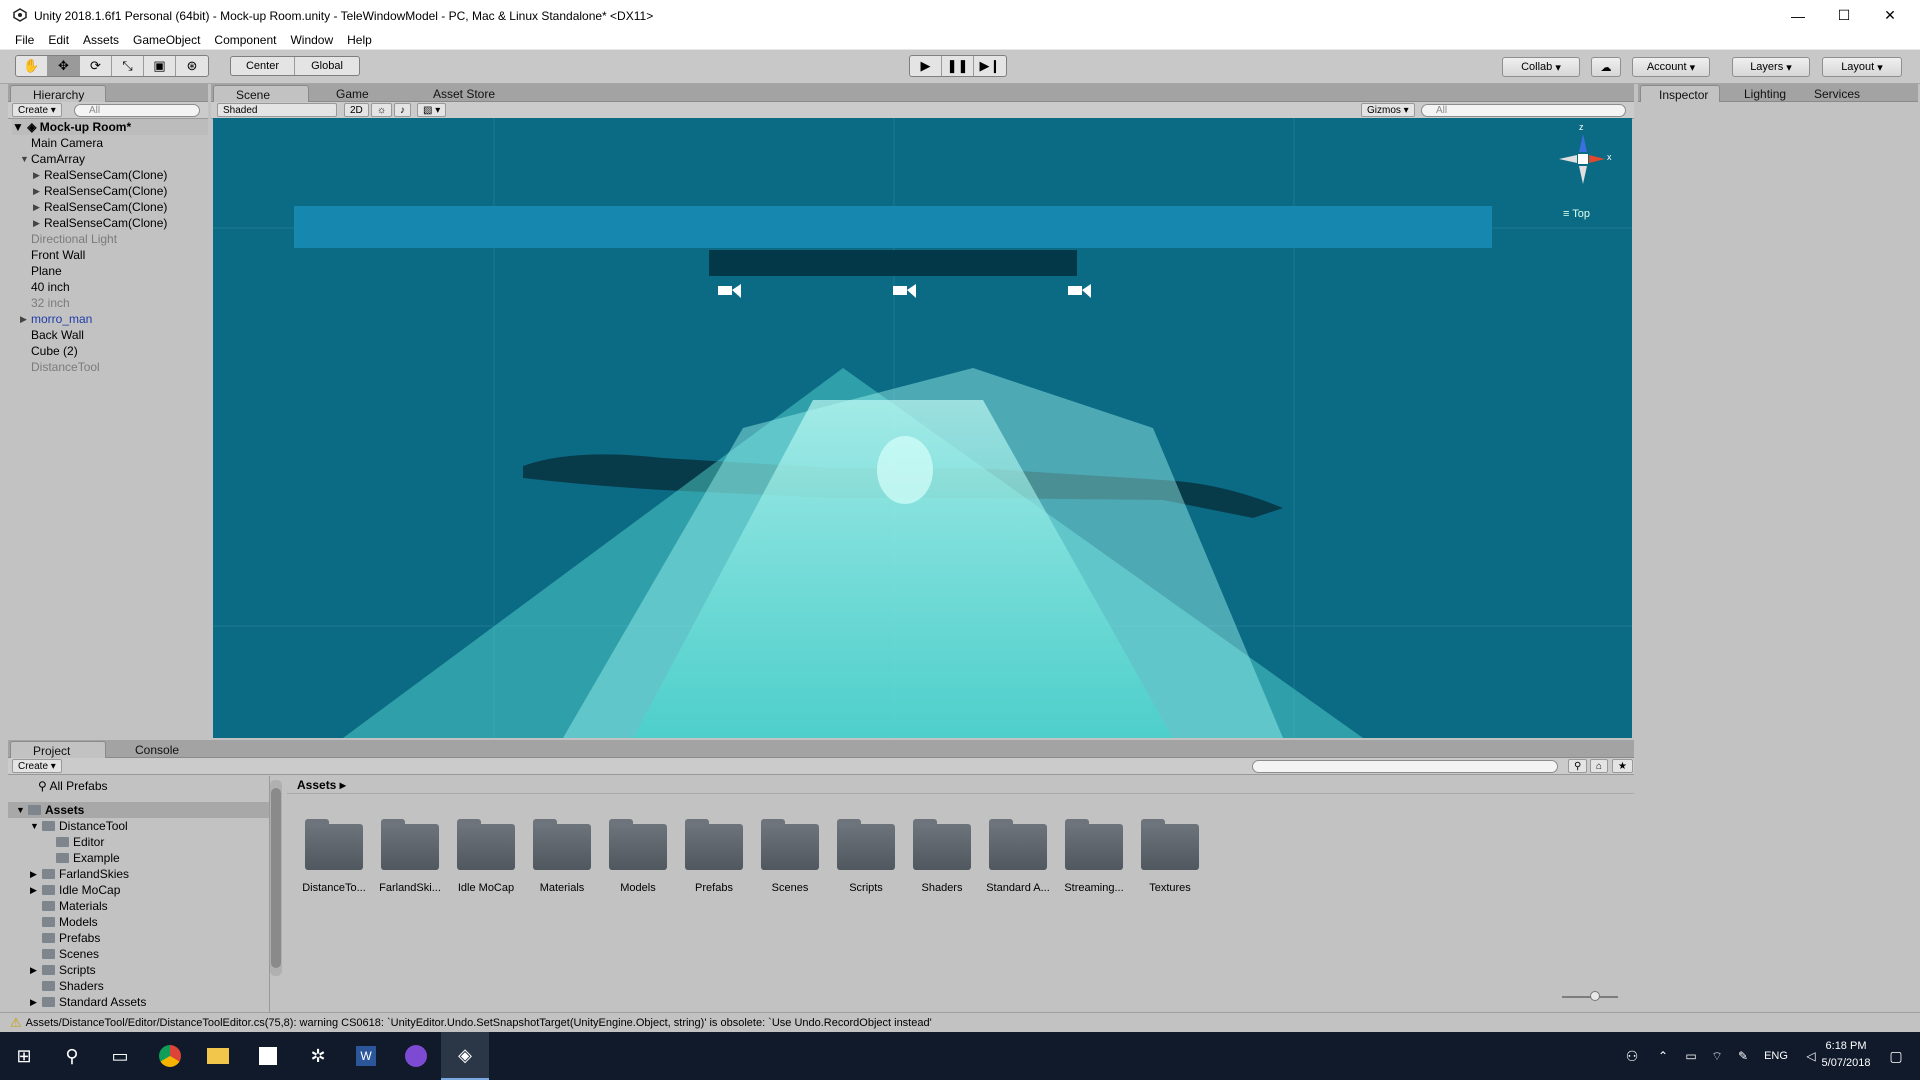 The width and height of the screenshot is (1920, 1080). Describe the element at coordinates (61, 319) in the screenshot. I see `hierarchy-item: morro_man` at that location.